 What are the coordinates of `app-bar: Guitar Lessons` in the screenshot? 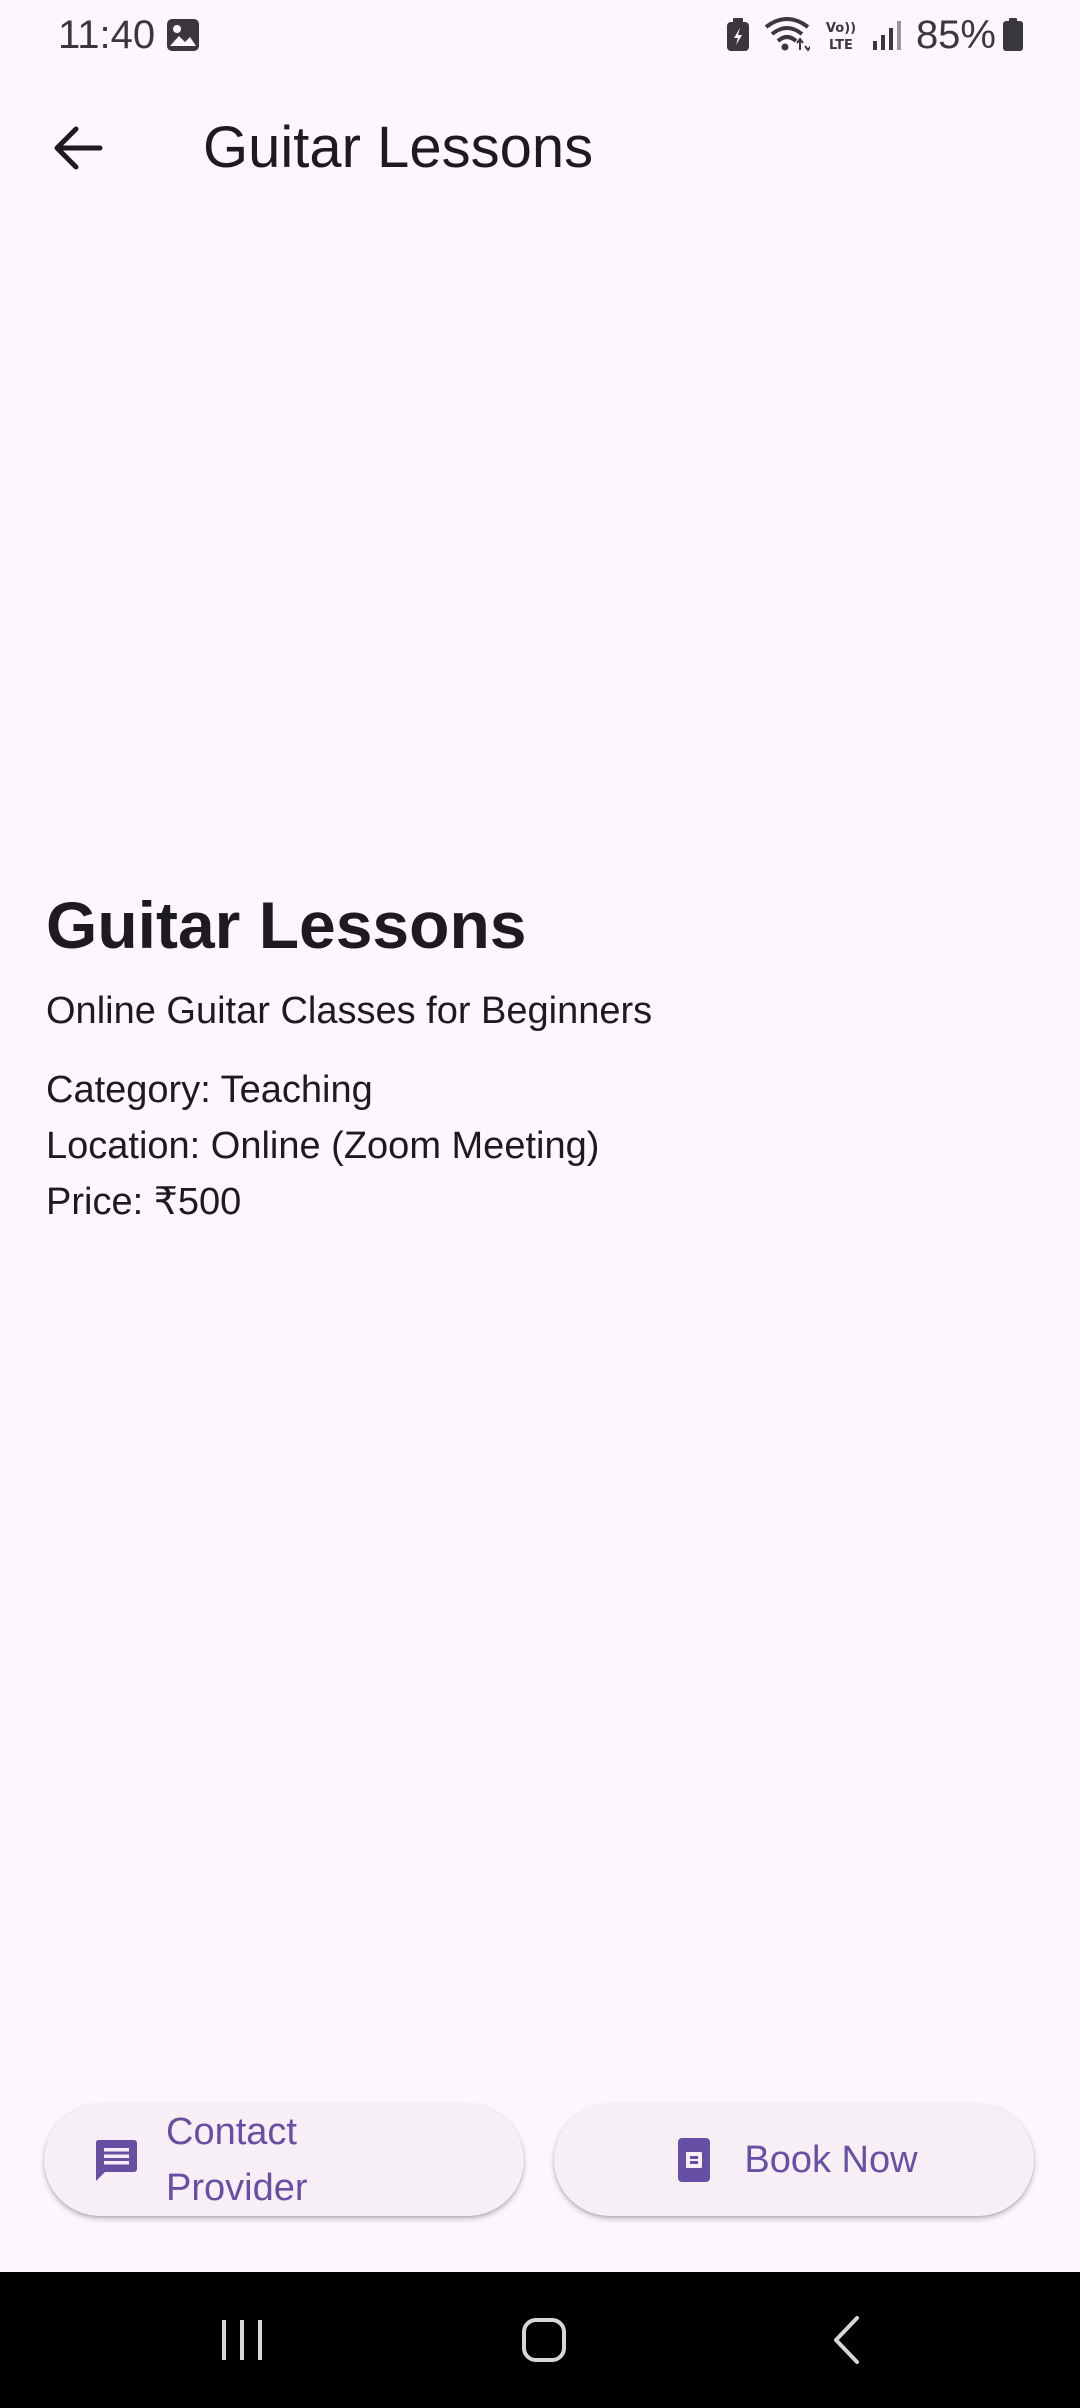 It's located at (540, 148).